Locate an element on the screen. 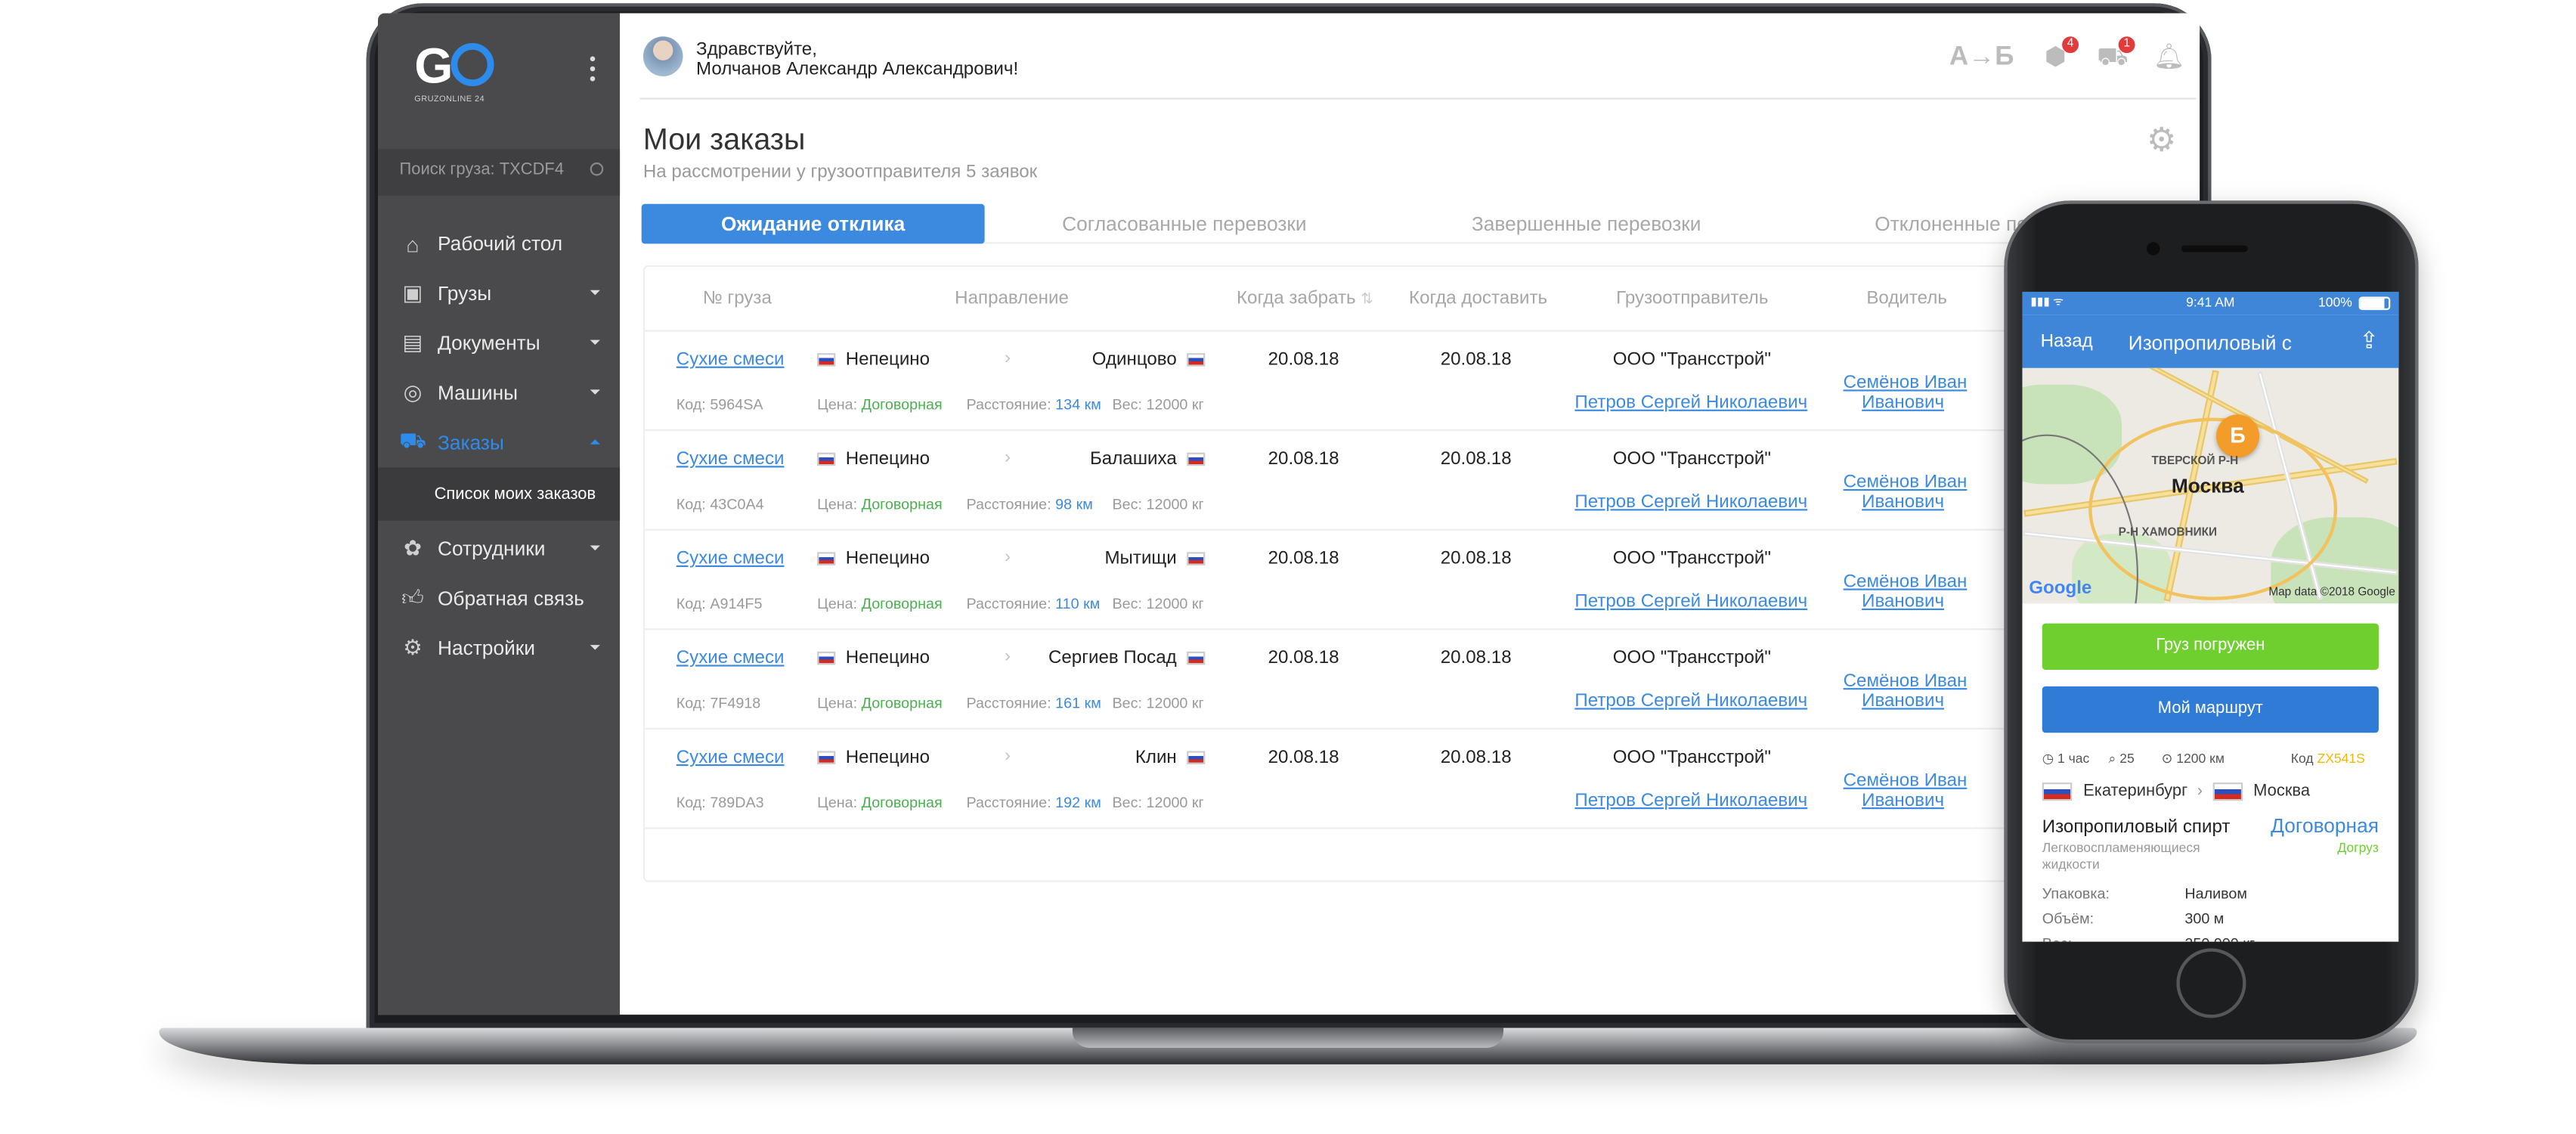 The height and width of the screenshot is (1134, 2576). sidebar-item-orders: ⛟ Заказы is located at coordinates (499, 443).